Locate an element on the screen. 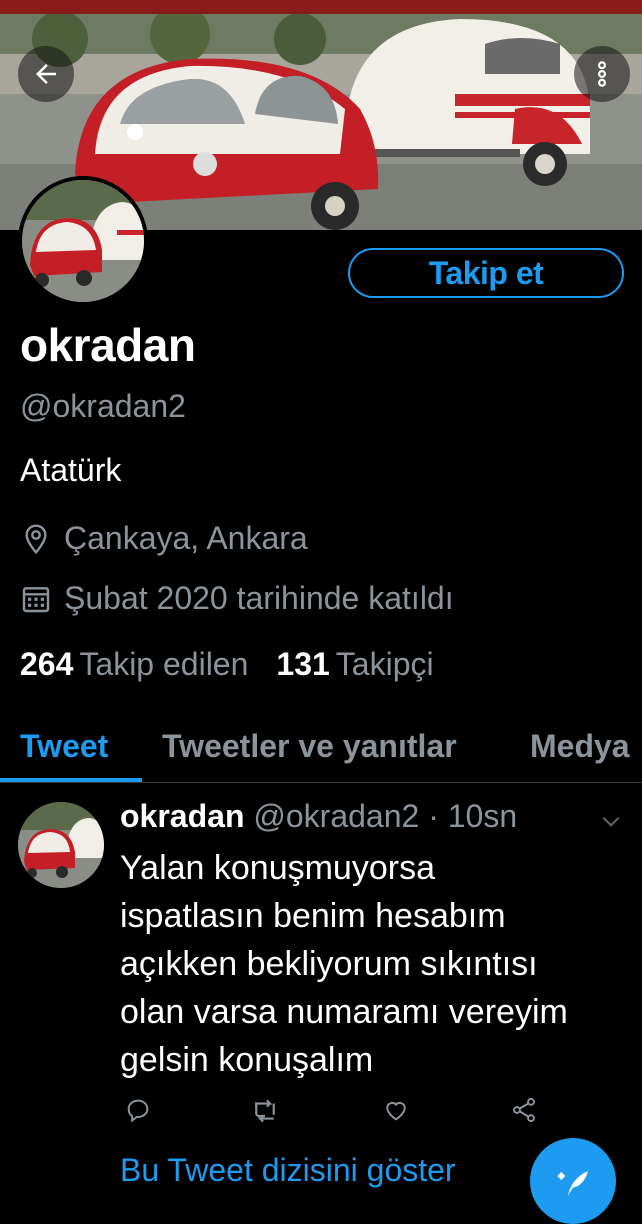 The width and height of the screenshot is (642, 1224). tweet-menu-button is located at coordinates (611, 823).